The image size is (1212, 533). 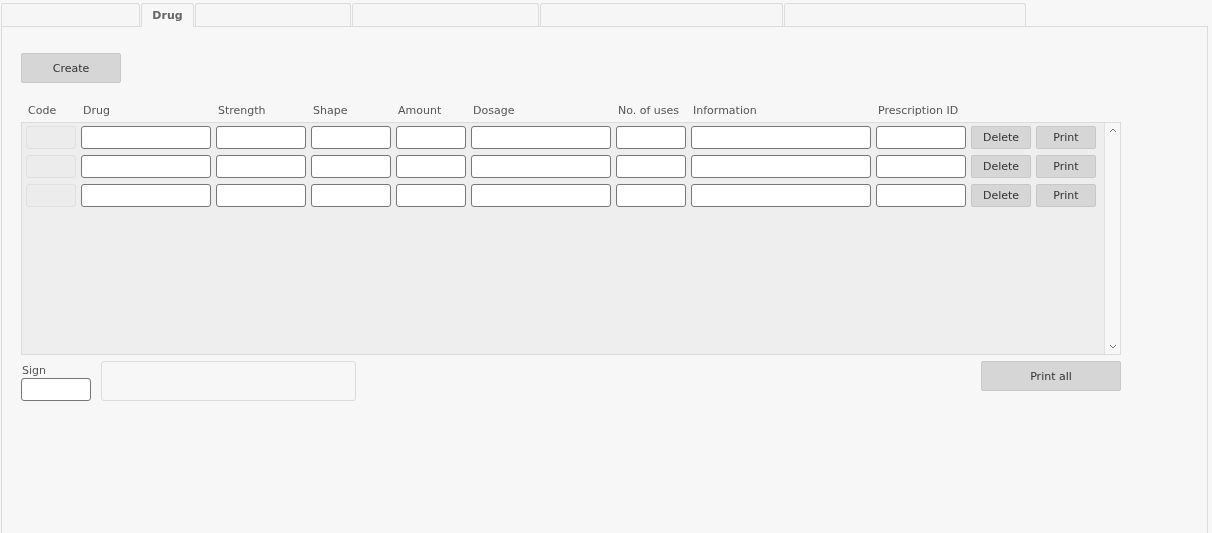 I want to click on column-header: Dosage, so click(x=494, y=111).